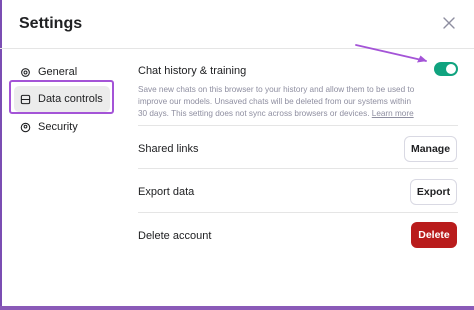  What do you see at coordinates (237, 308) in the screenshot?
I see `window-bottom-edge` at bounding box center [237, 308].